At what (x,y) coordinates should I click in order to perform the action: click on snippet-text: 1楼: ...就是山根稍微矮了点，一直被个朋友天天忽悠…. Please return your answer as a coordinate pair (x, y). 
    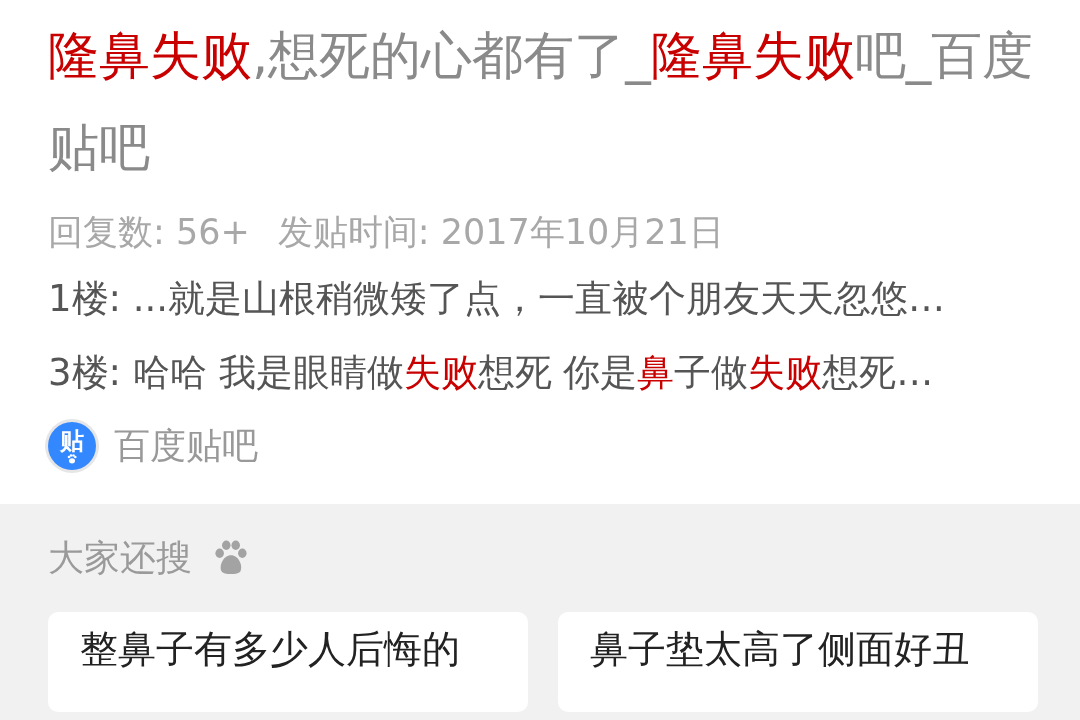
    Looking at the image, I should click on (497, 299).